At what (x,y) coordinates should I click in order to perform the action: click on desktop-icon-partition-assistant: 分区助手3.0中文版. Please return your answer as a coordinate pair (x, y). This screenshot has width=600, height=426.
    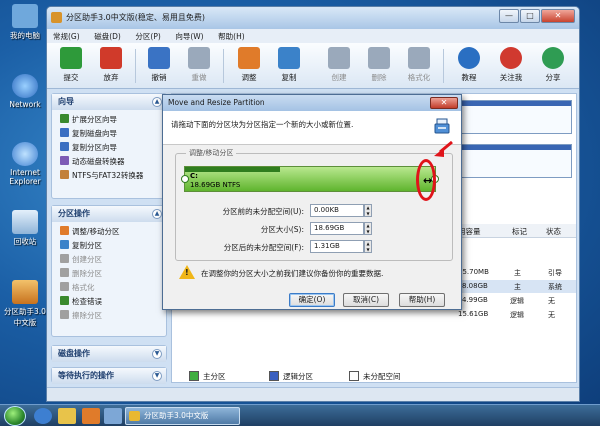
    Looking at the image, I should click on (25, 304).